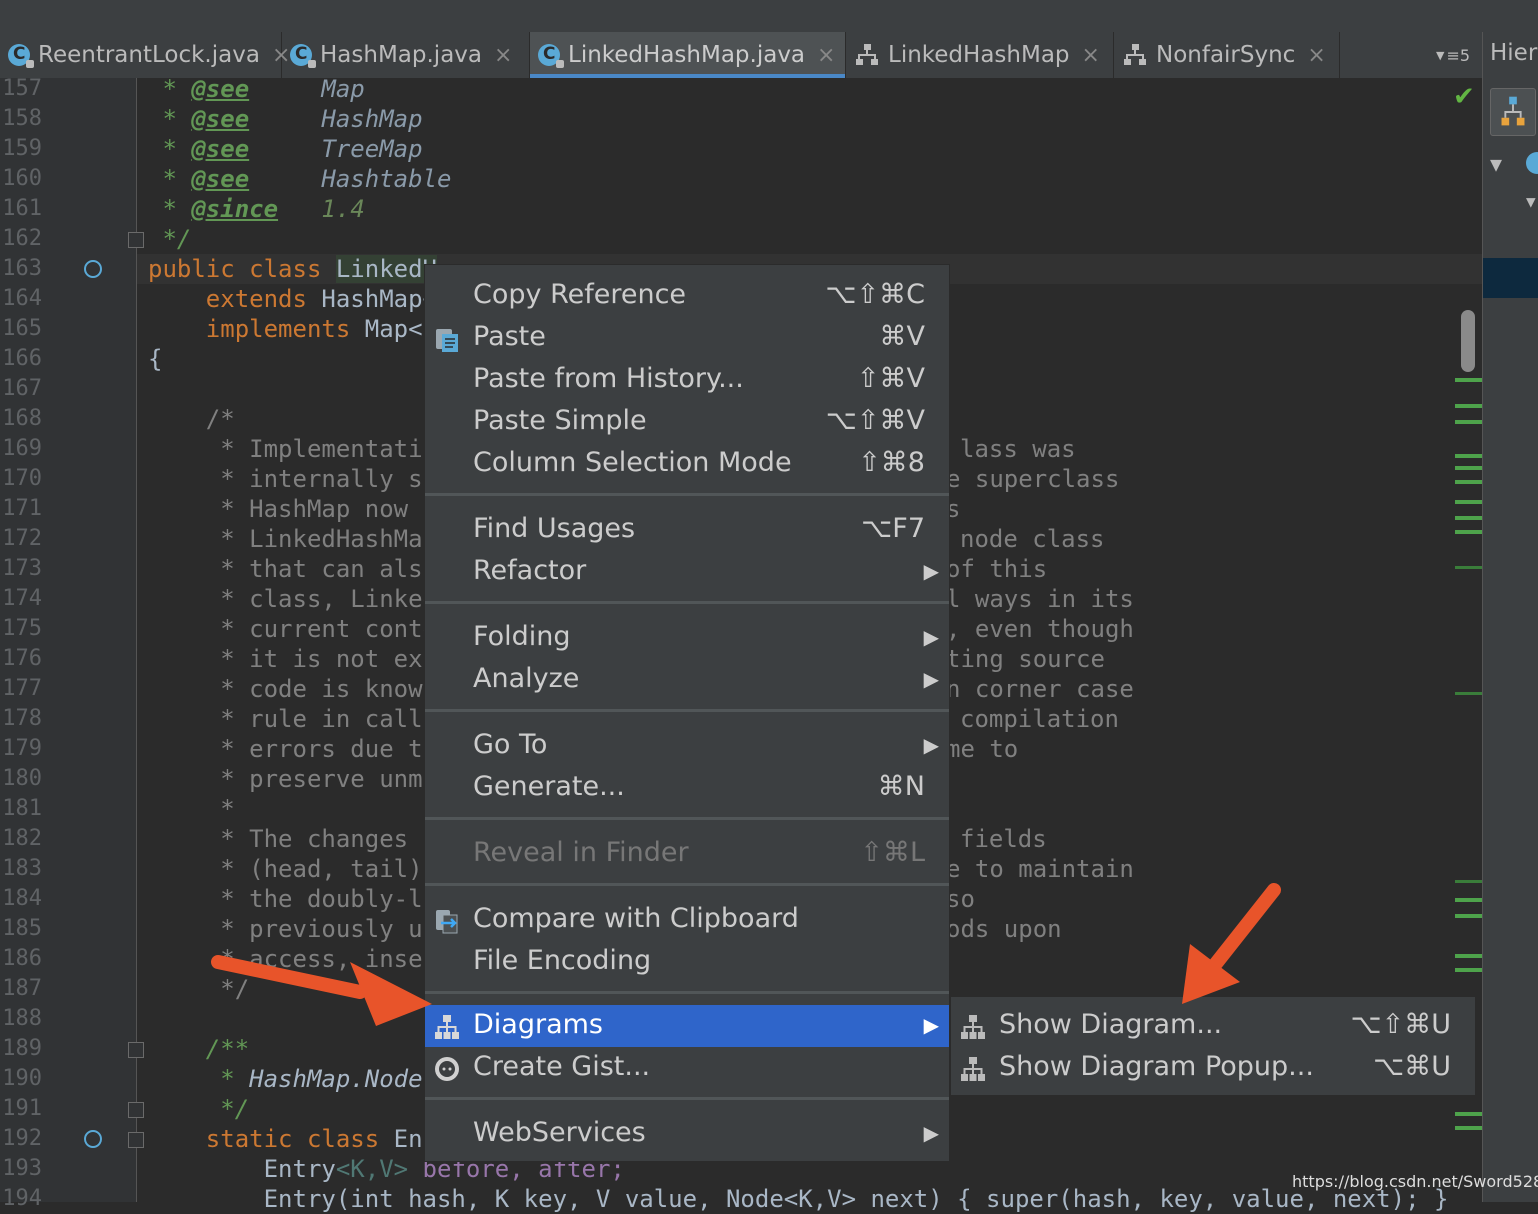  I want to click on menu-item-paste-simple: Paste Simple ⌥⇧⌘V, so click(687, 422).